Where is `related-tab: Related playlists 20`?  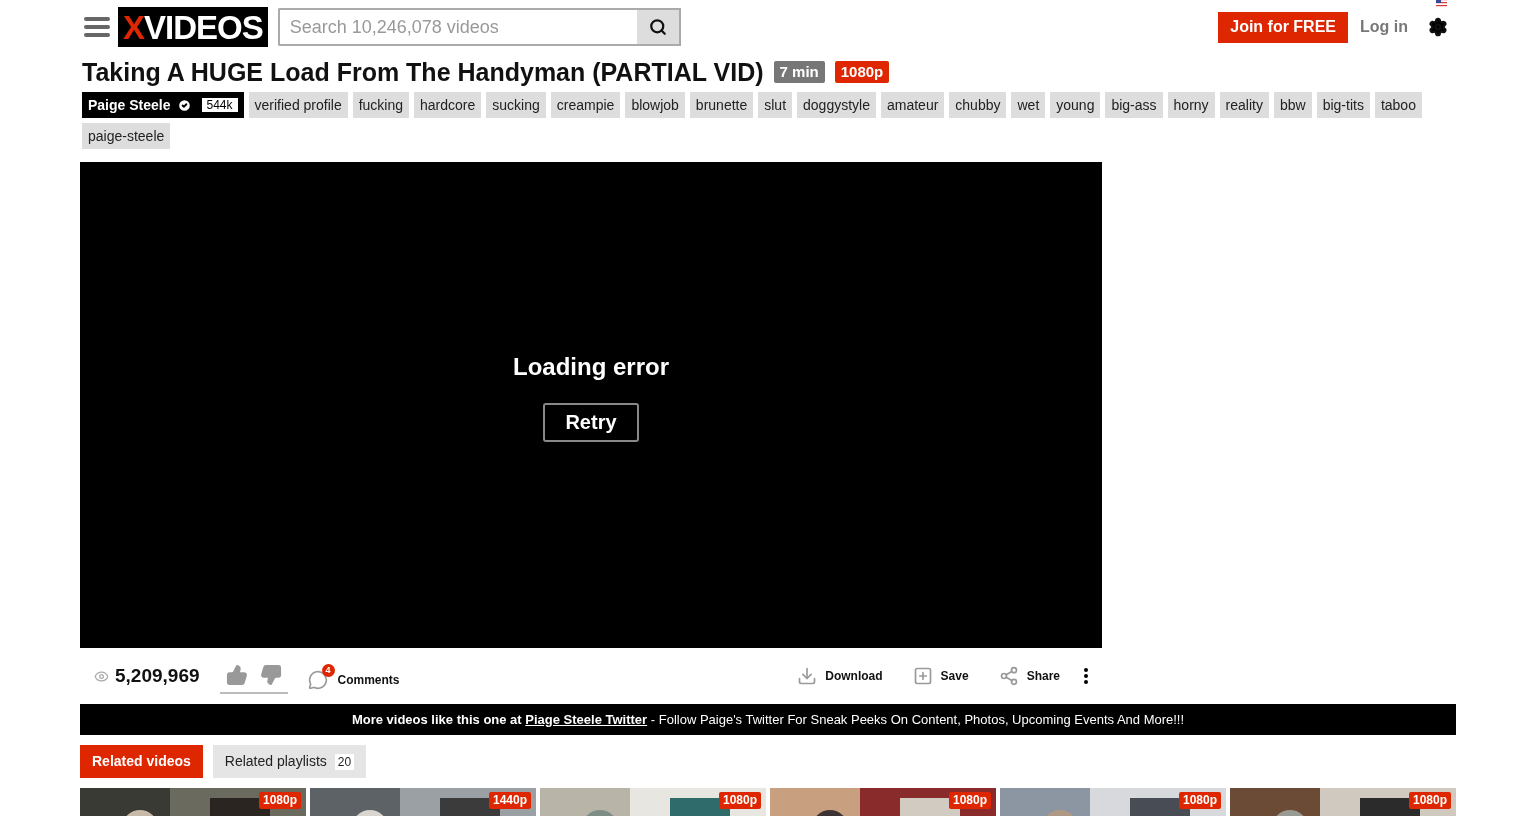 related-tab: Related playlists 20 is located at coordinates (289, 761).